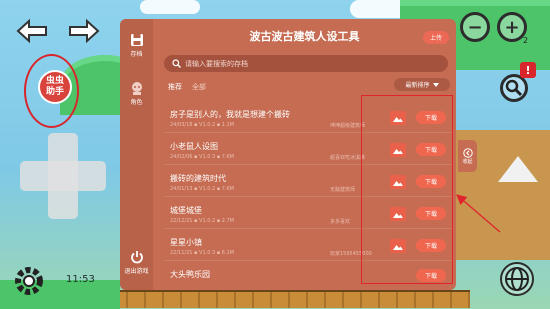 This screenshot has height=309, width=550. I want to click on upload-button: 上传, so click(436, 37).